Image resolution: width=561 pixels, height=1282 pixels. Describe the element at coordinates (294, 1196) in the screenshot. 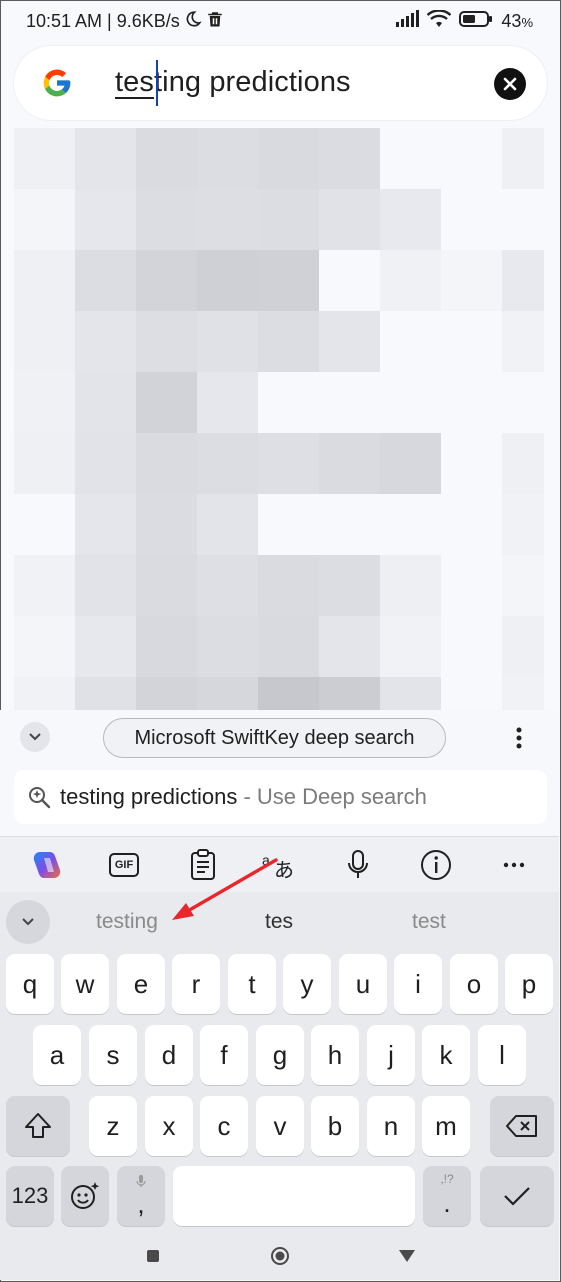

I see `spacebar` at that location.